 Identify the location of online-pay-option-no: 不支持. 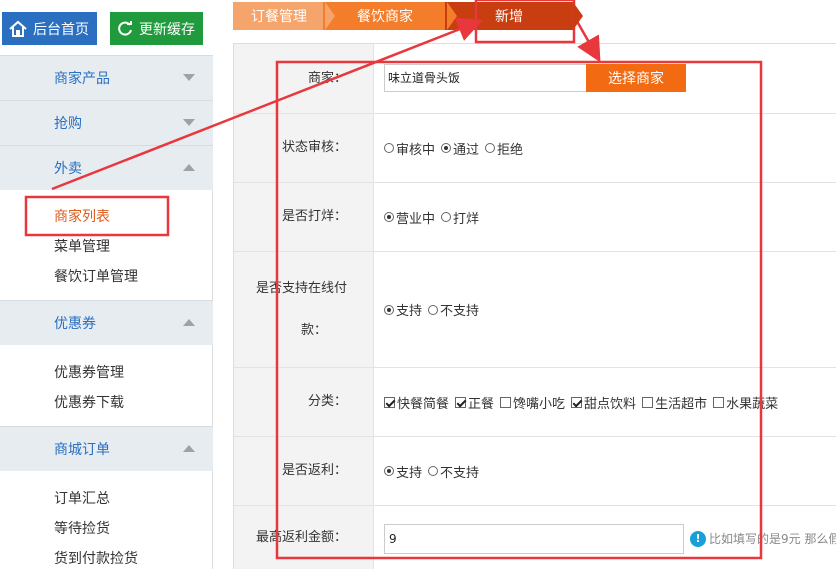
(453, 309).